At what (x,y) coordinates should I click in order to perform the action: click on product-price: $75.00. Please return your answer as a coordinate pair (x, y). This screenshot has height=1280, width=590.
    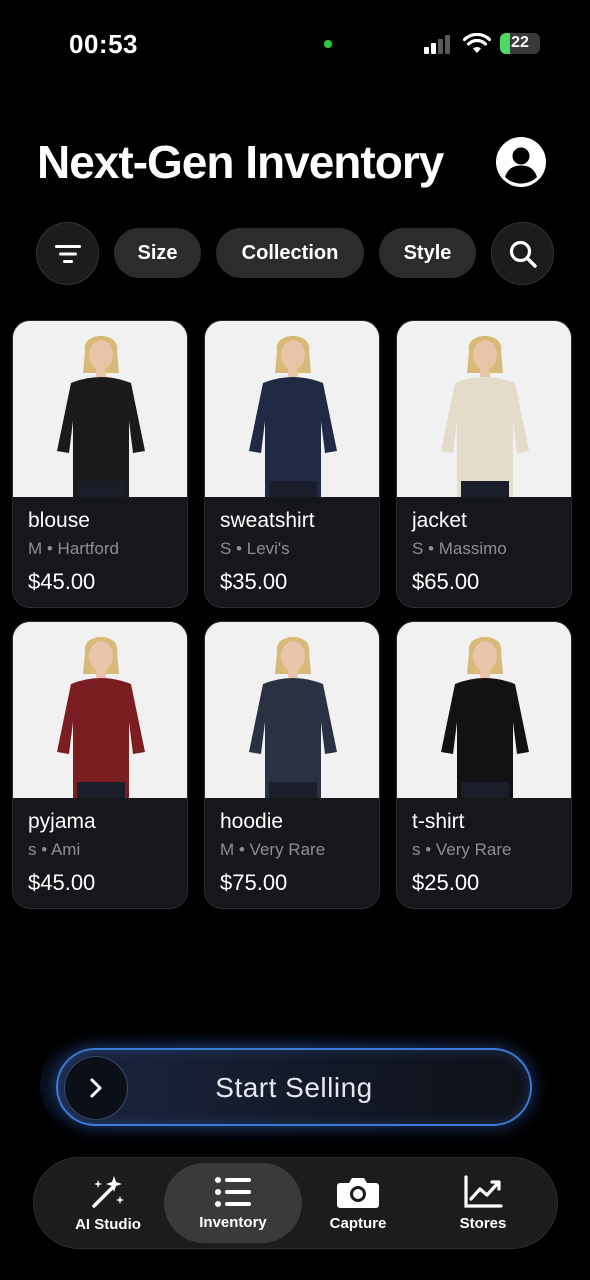
    Looking at the image, I should click on (254, 882).